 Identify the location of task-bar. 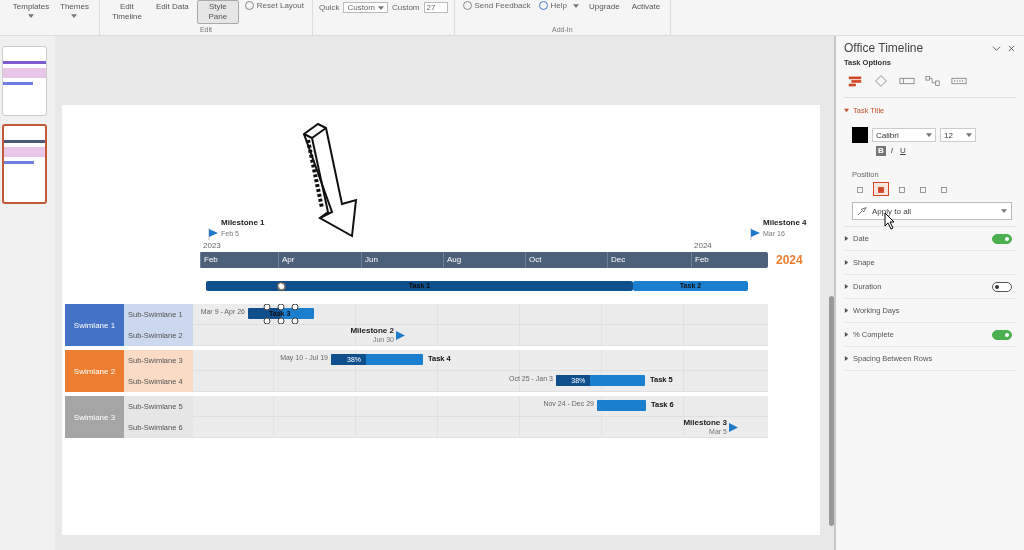
(281, 313).